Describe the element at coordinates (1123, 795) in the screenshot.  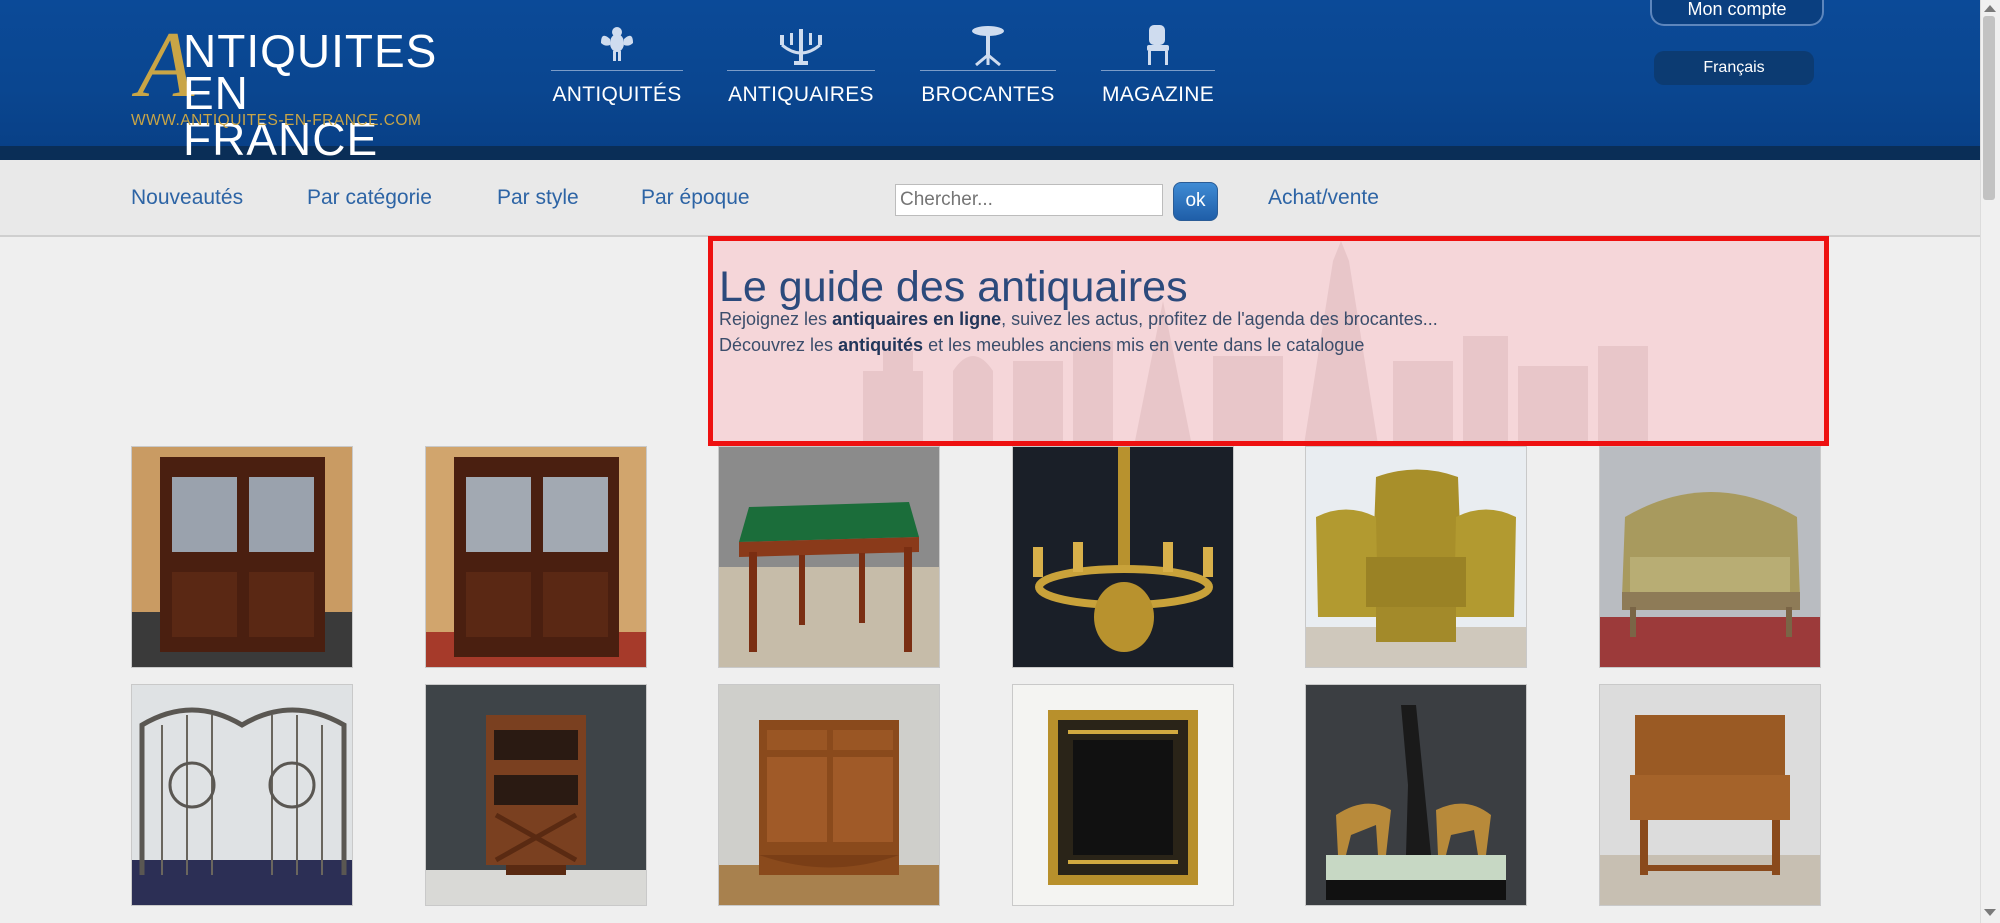
I see `product-thumb-gilt-mirror` at that location.